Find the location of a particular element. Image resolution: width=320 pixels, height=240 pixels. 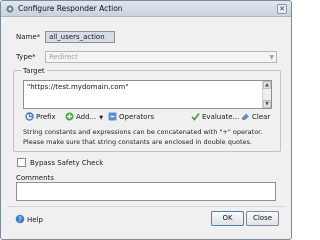

help-icon: ? is located at coordinates (20, 219).